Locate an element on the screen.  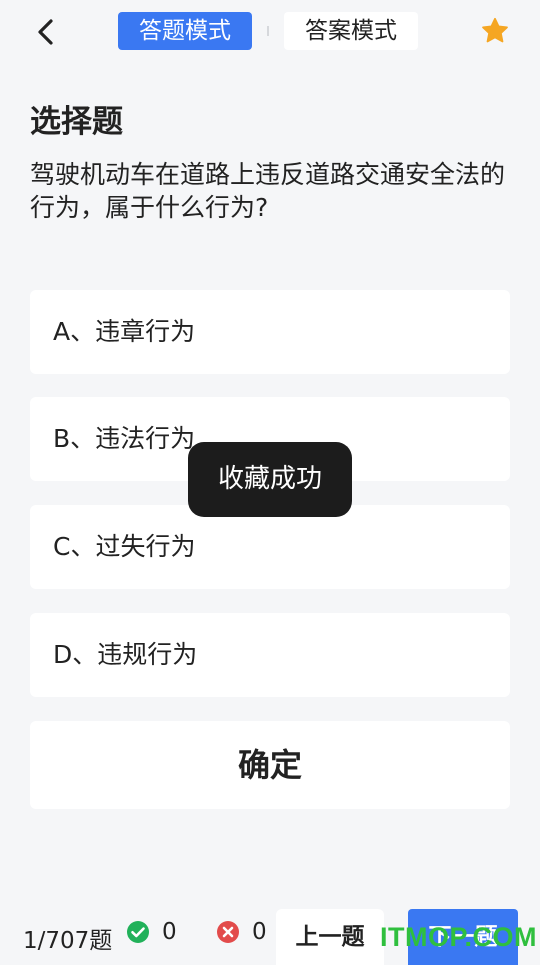
mode-tabs: 答题模式 答案模式 is located at coordinates (268, 31).